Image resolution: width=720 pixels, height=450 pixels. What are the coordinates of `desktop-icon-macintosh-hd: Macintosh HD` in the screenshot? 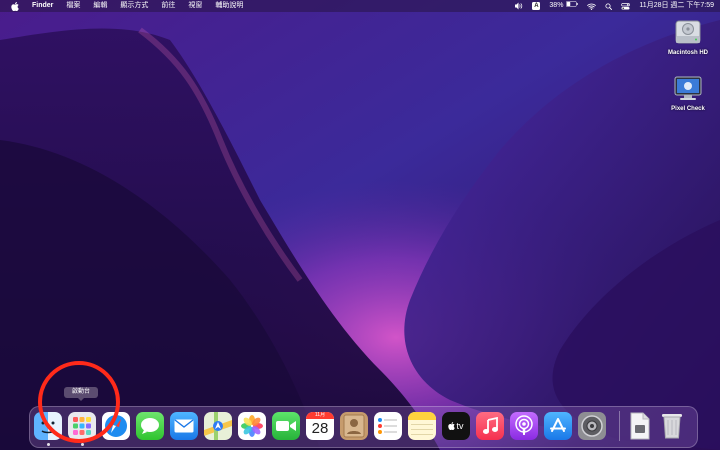 It's located at (688, 37).